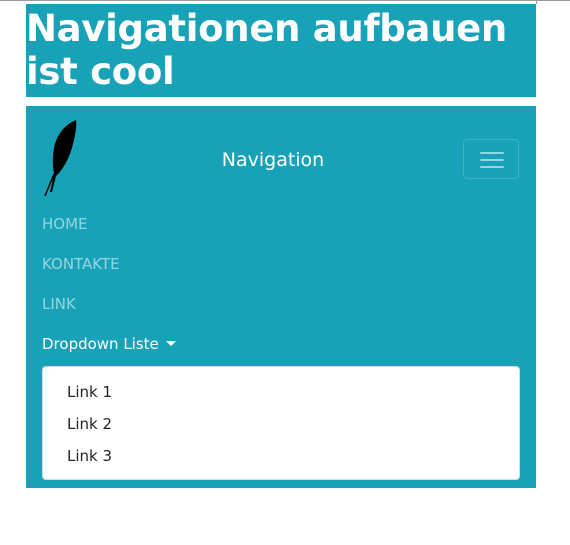 This screenshot has height=545, width=570. Describe the element at coordinates (170, 343) in the screenshot. I see `caret-down-icon` at that location.